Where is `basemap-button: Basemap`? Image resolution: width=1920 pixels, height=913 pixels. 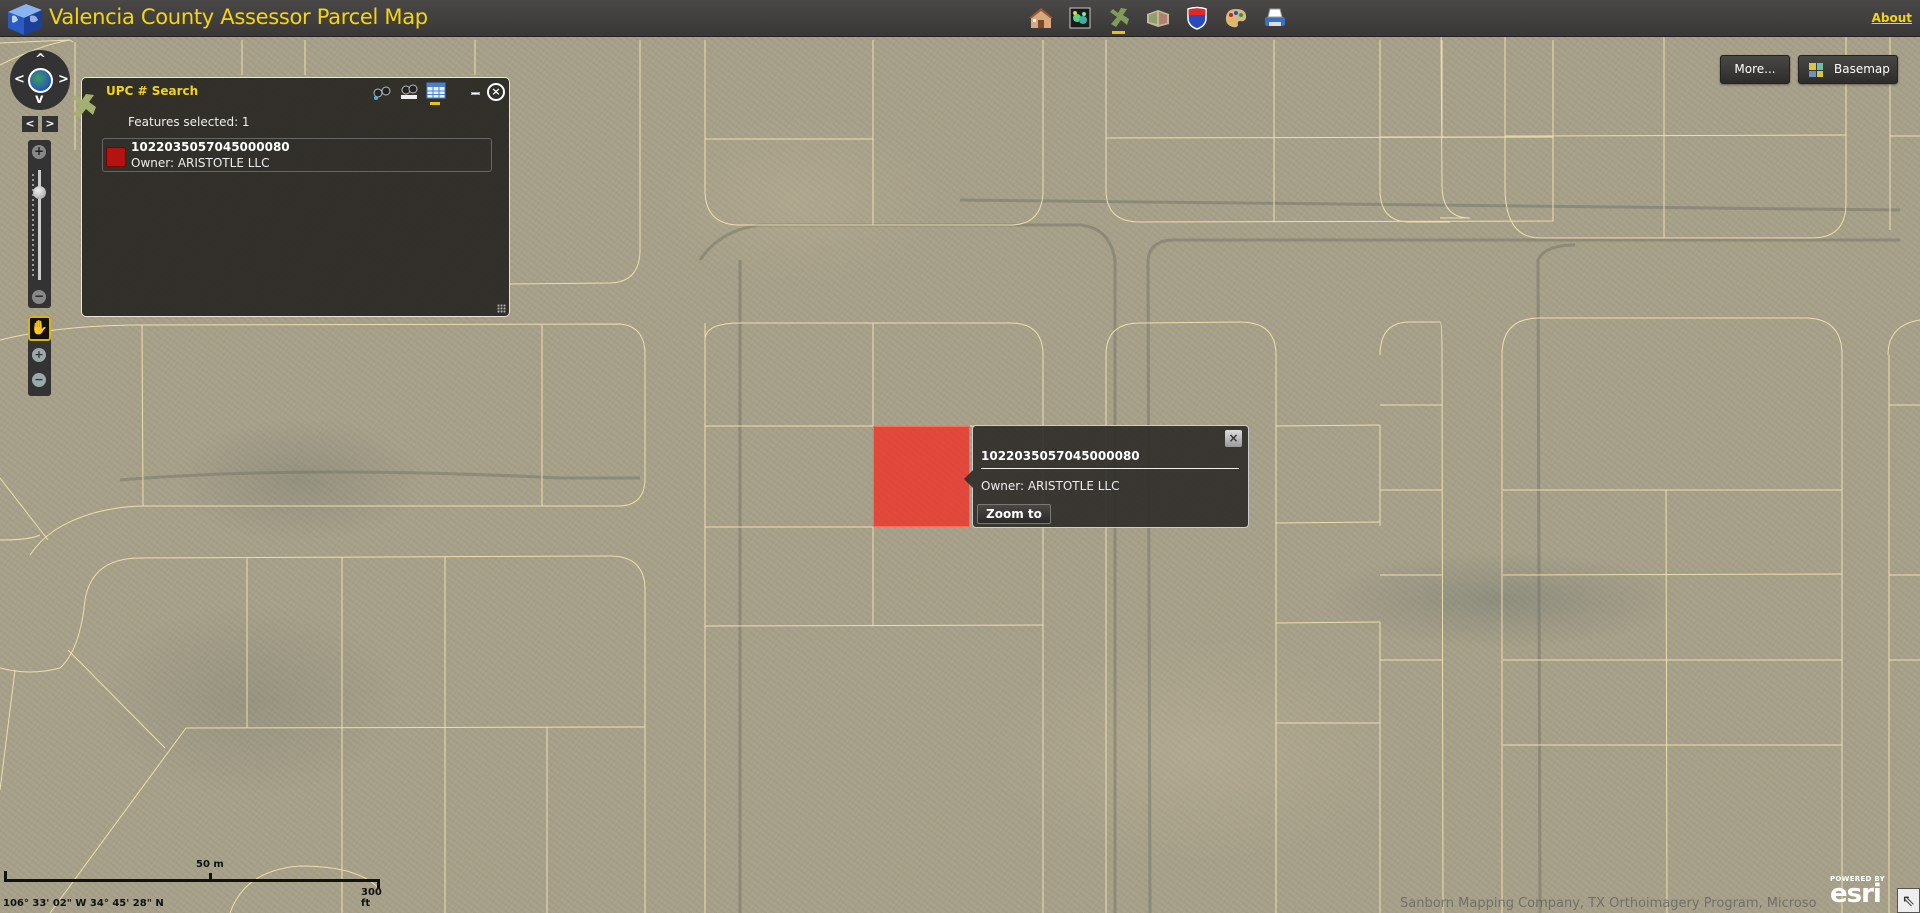 basemap-button: Basemap is located at coordinates (1848, 69).